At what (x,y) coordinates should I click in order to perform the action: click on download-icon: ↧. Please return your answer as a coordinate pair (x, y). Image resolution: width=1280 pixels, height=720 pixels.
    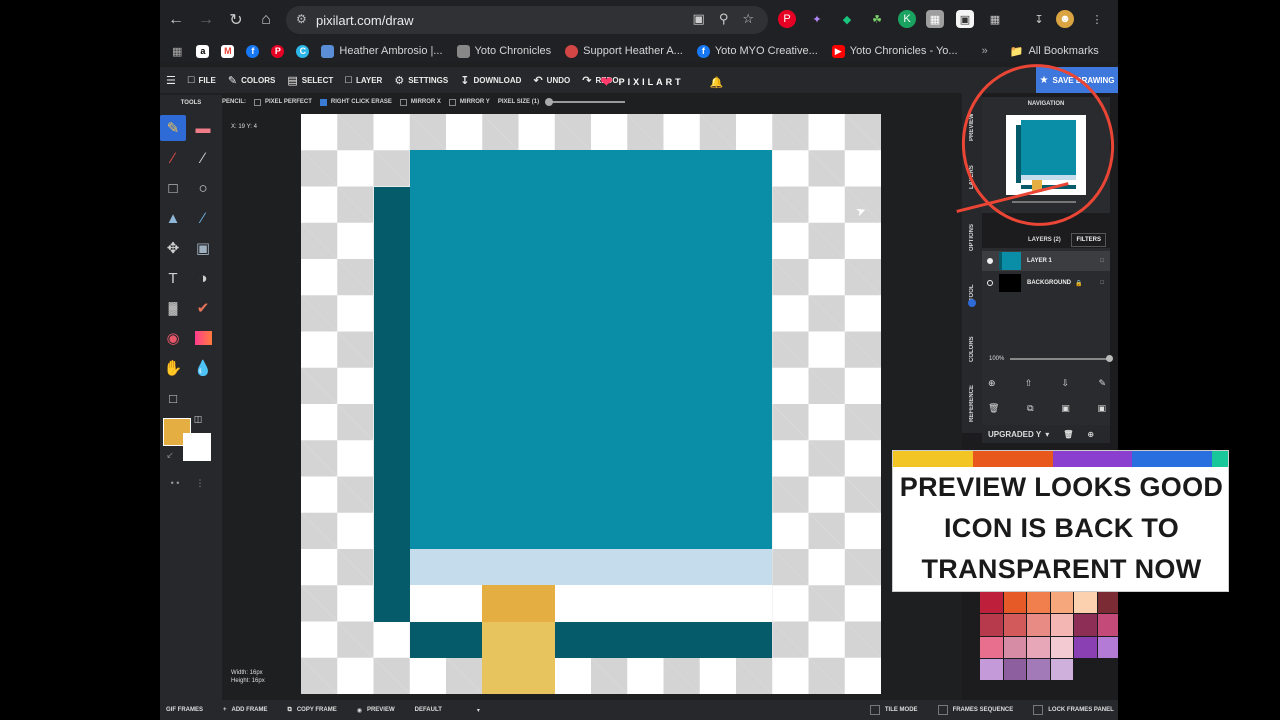
    Looking at the image, I should click on (1039, 19).